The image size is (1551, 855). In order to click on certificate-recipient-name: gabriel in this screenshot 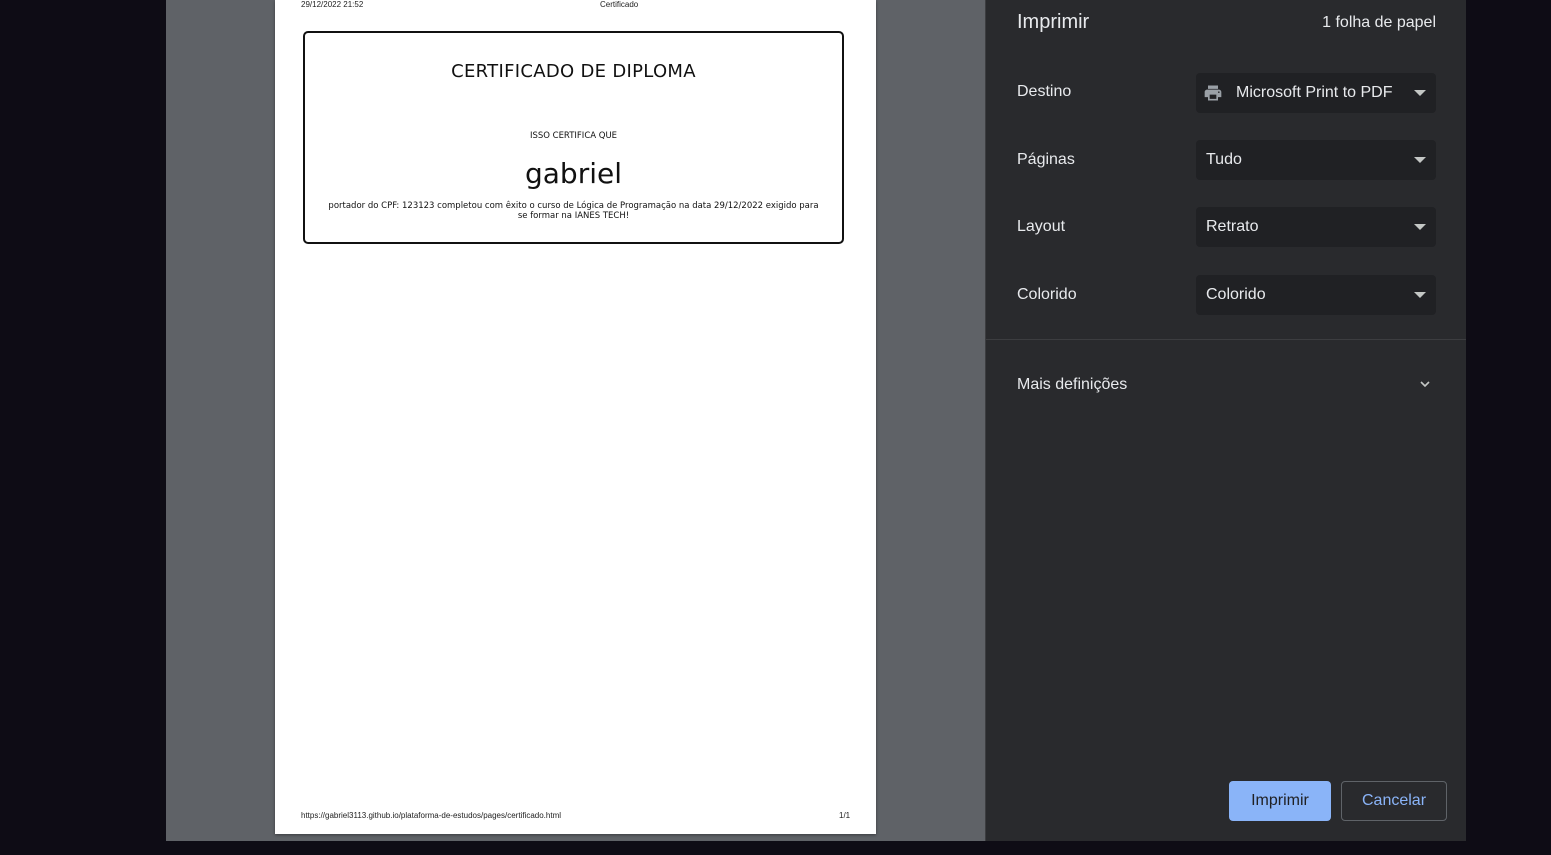, I will do `click(573, 173)`.